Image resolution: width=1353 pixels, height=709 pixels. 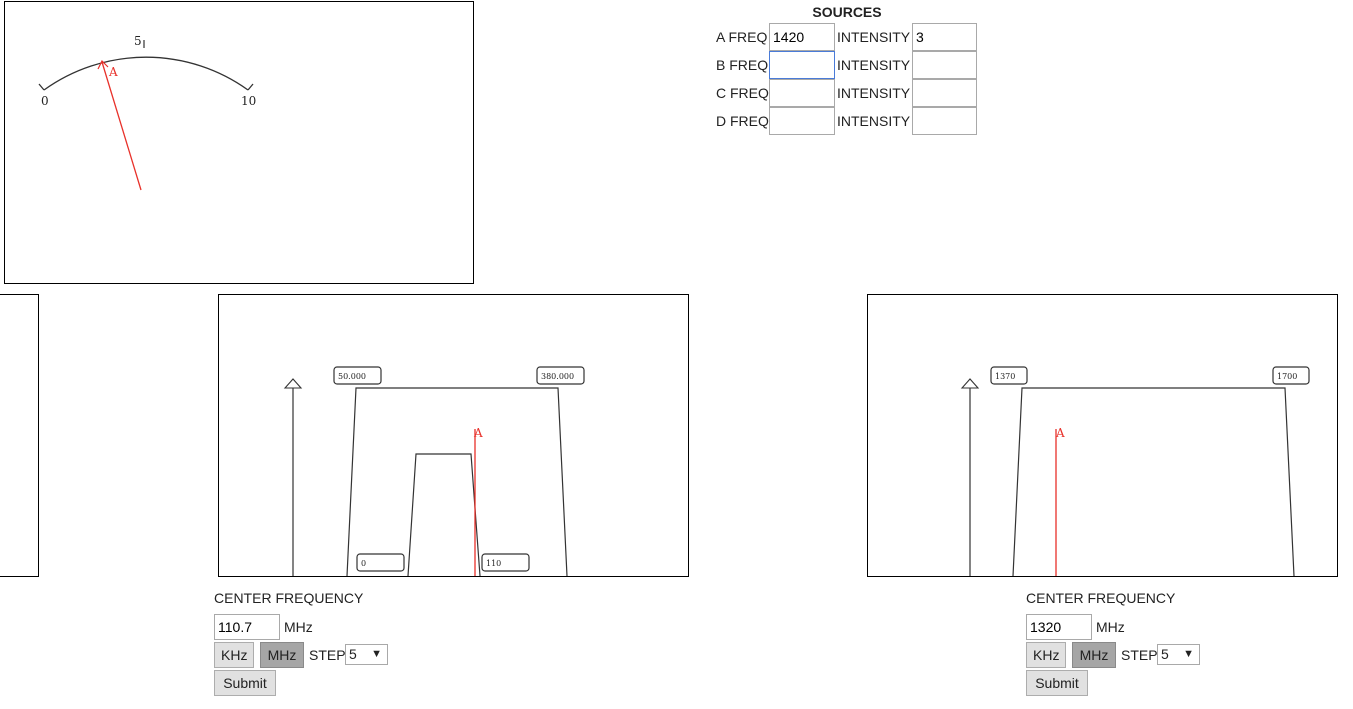 I want to click on source-d-freq-label: D FREQ, so click(x=742, y=121).